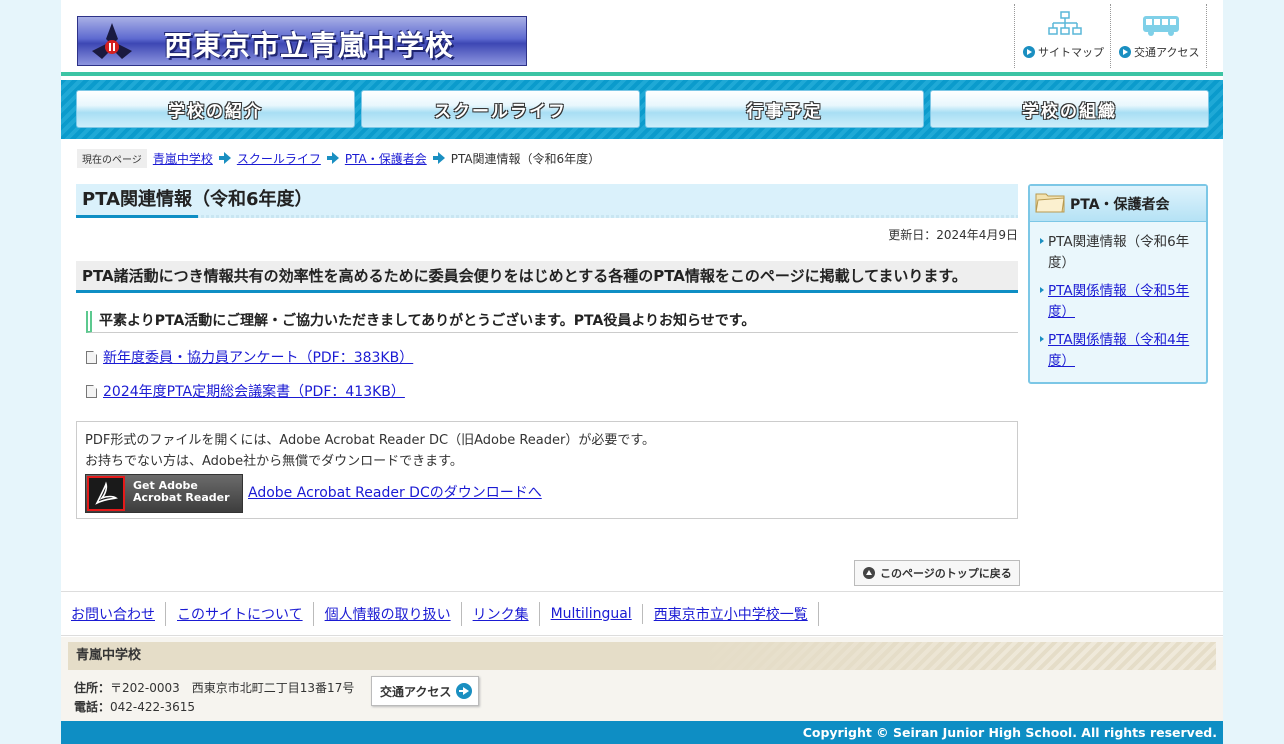 This screenshot has width=1284, height=744. What do you see at coordinates (506, 613) in the screenshot?
I see `footer-link-links: リンク集` at bounding box center [506, 613].